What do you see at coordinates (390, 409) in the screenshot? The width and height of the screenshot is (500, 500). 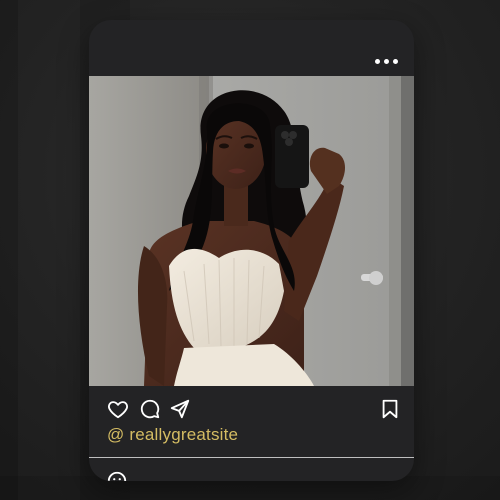 I see `bookmark-icon` at bounding box center [390, 409].